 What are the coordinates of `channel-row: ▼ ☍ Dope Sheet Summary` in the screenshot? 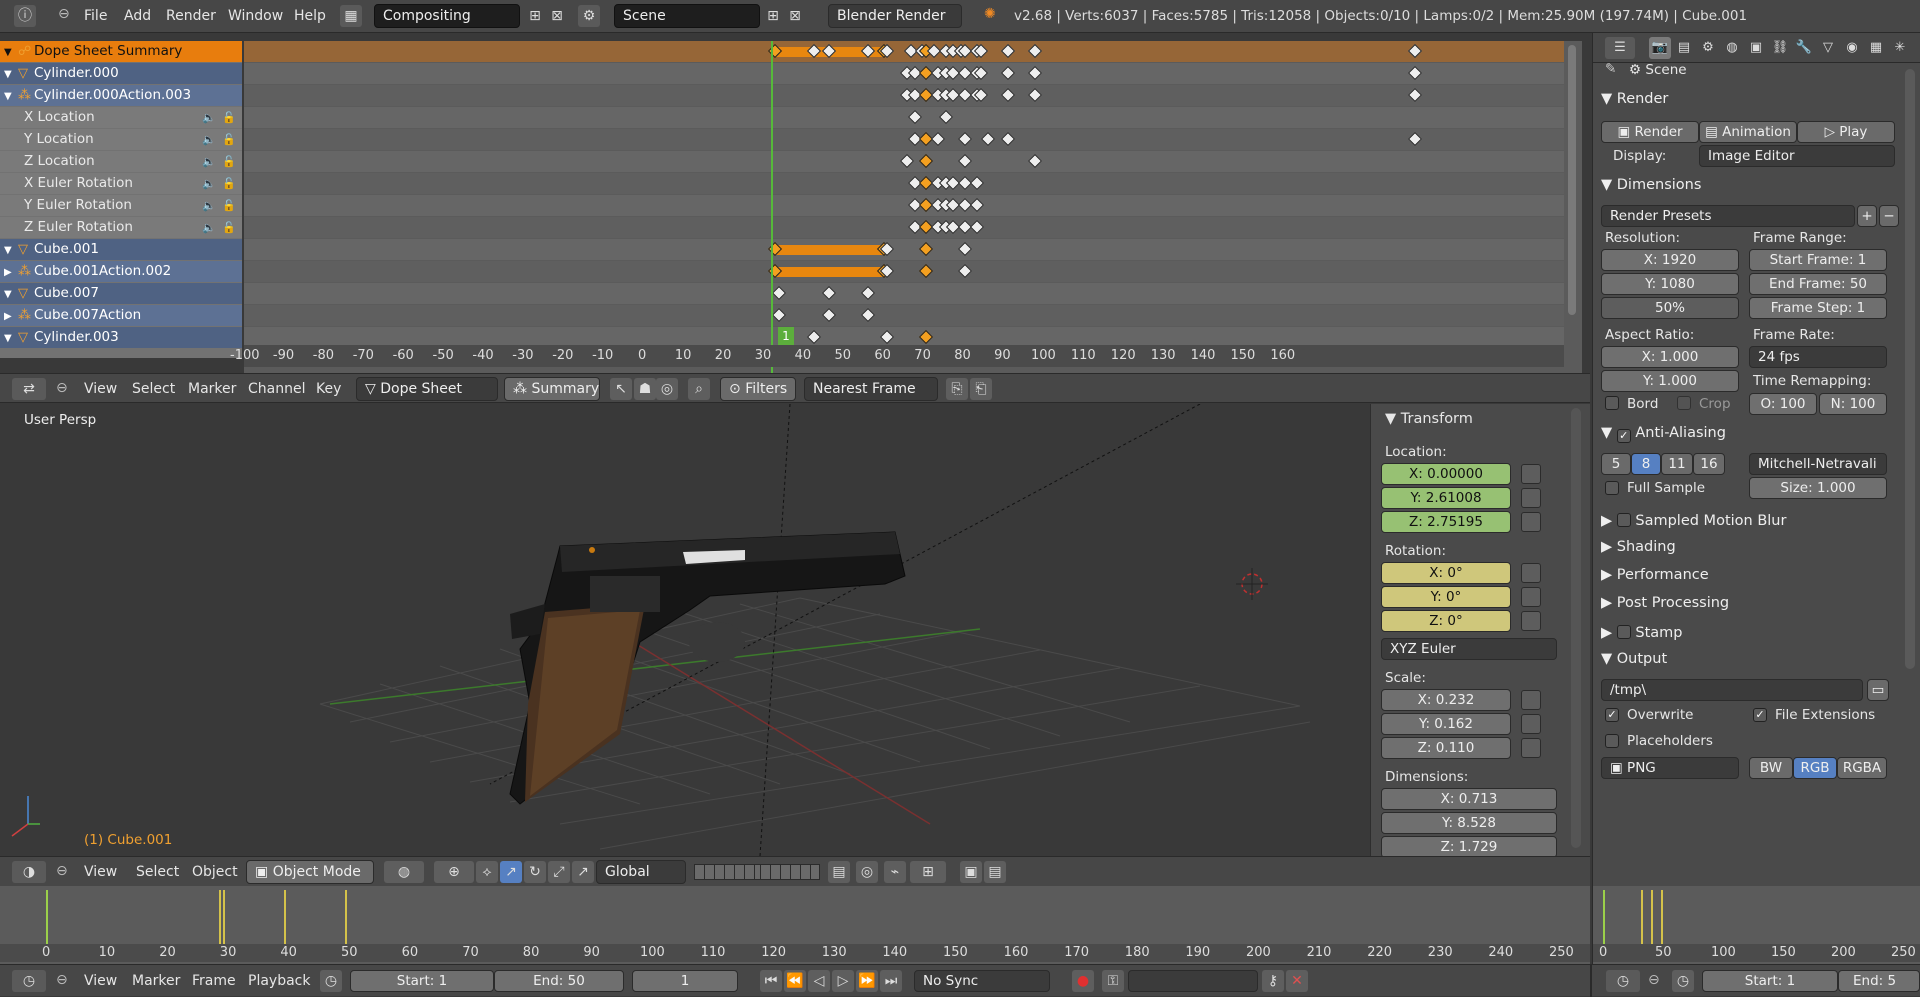 It's located at (121, 51).